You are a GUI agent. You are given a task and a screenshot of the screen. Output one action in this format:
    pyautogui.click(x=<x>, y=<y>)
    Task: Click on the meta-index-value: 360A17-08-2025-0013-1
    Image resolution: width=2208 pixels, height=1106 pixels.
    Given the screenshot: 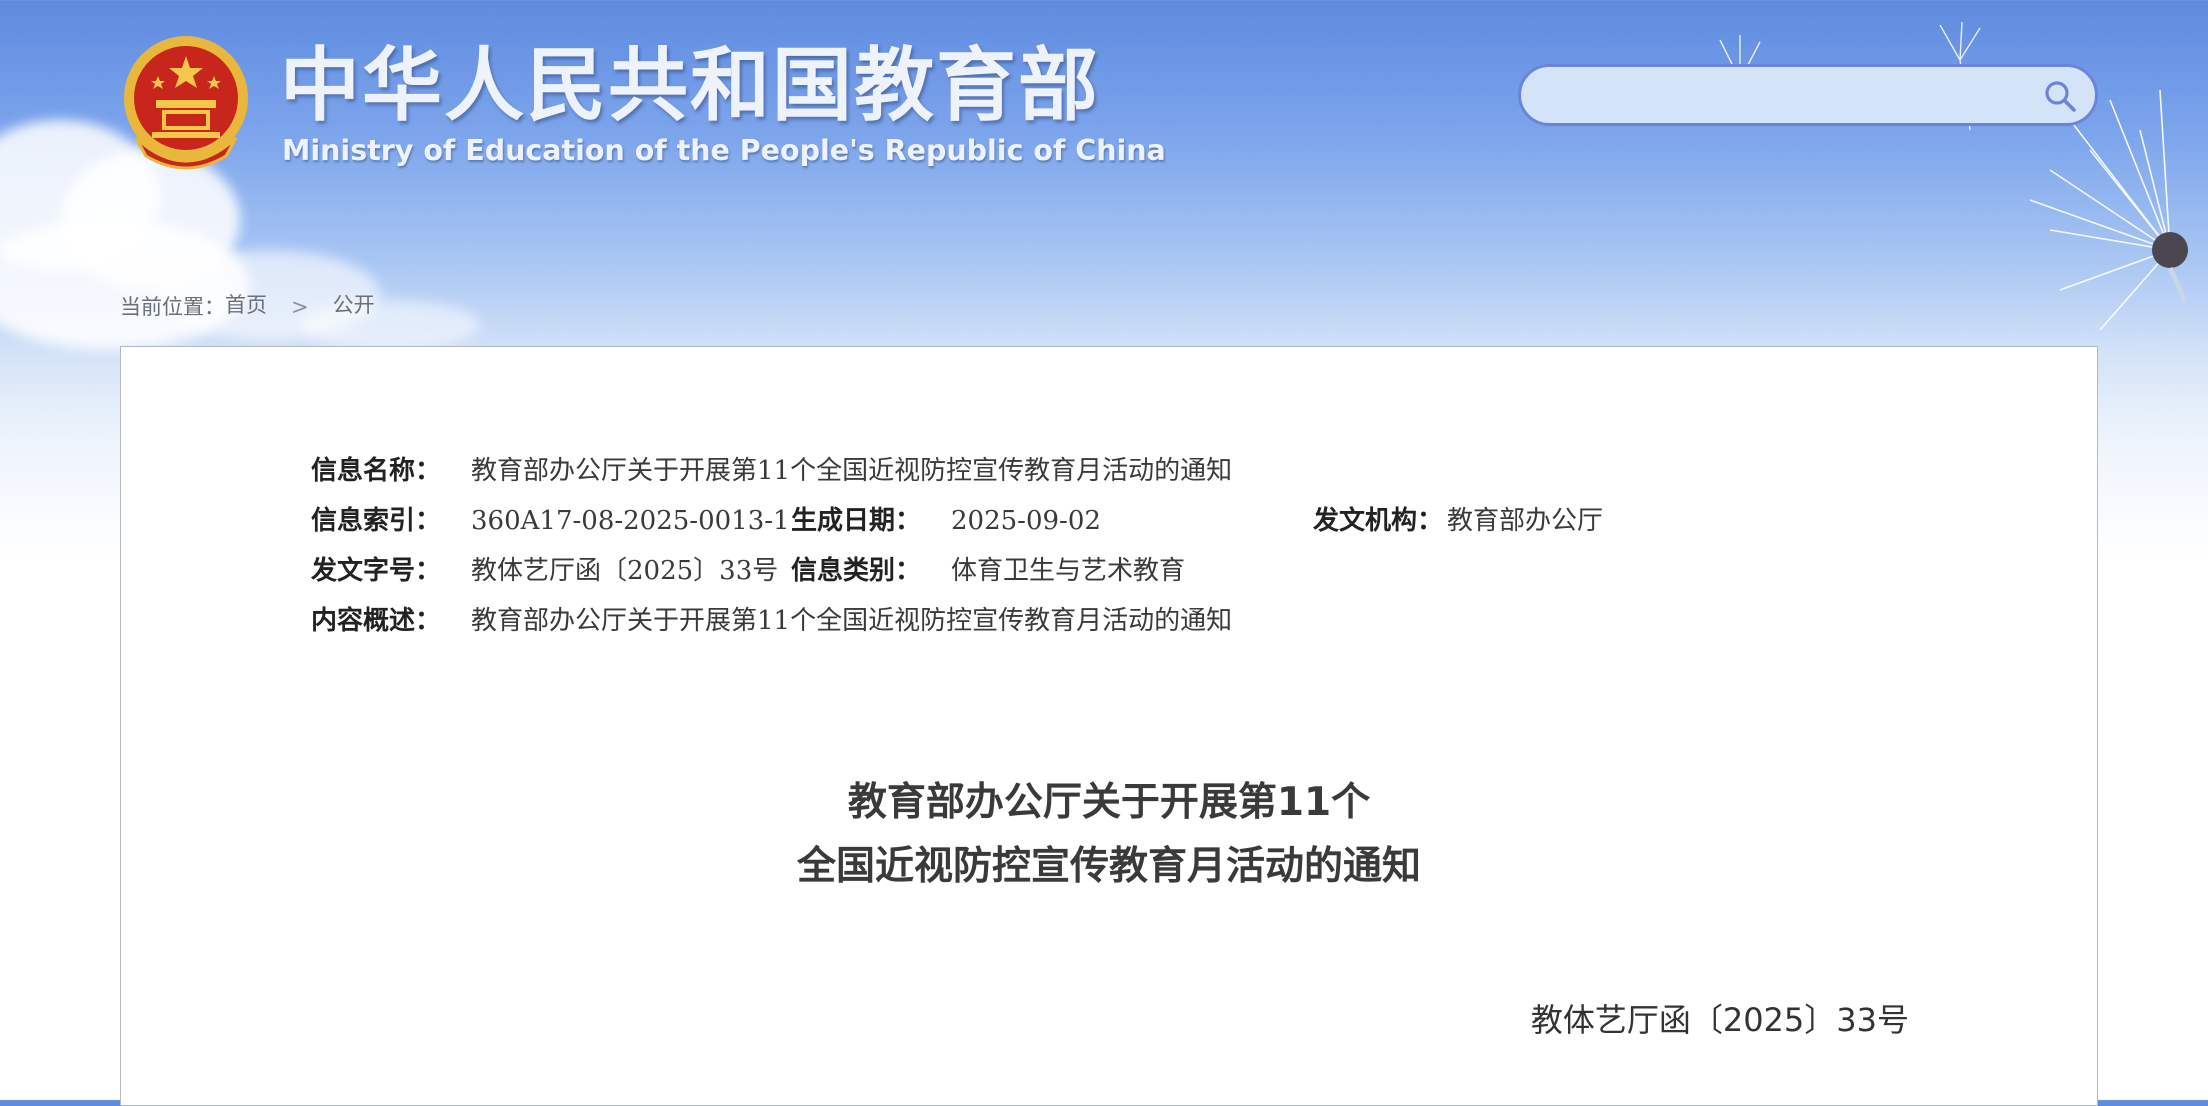 What is the action you would take?
    pyautogui.click(x=630, y=521)
    